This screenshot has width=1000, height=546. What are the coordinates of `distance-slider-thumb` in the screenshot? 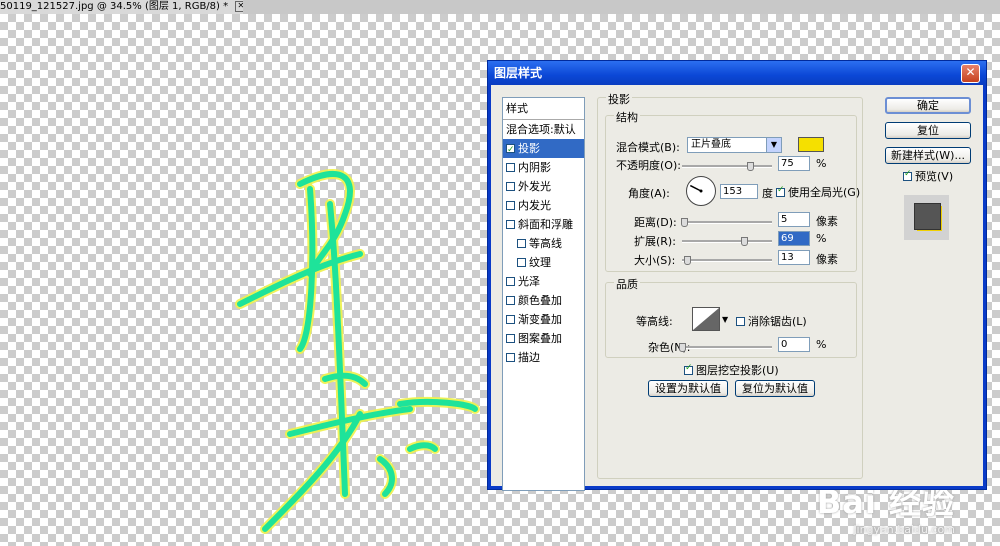 It's located at (684, 222).